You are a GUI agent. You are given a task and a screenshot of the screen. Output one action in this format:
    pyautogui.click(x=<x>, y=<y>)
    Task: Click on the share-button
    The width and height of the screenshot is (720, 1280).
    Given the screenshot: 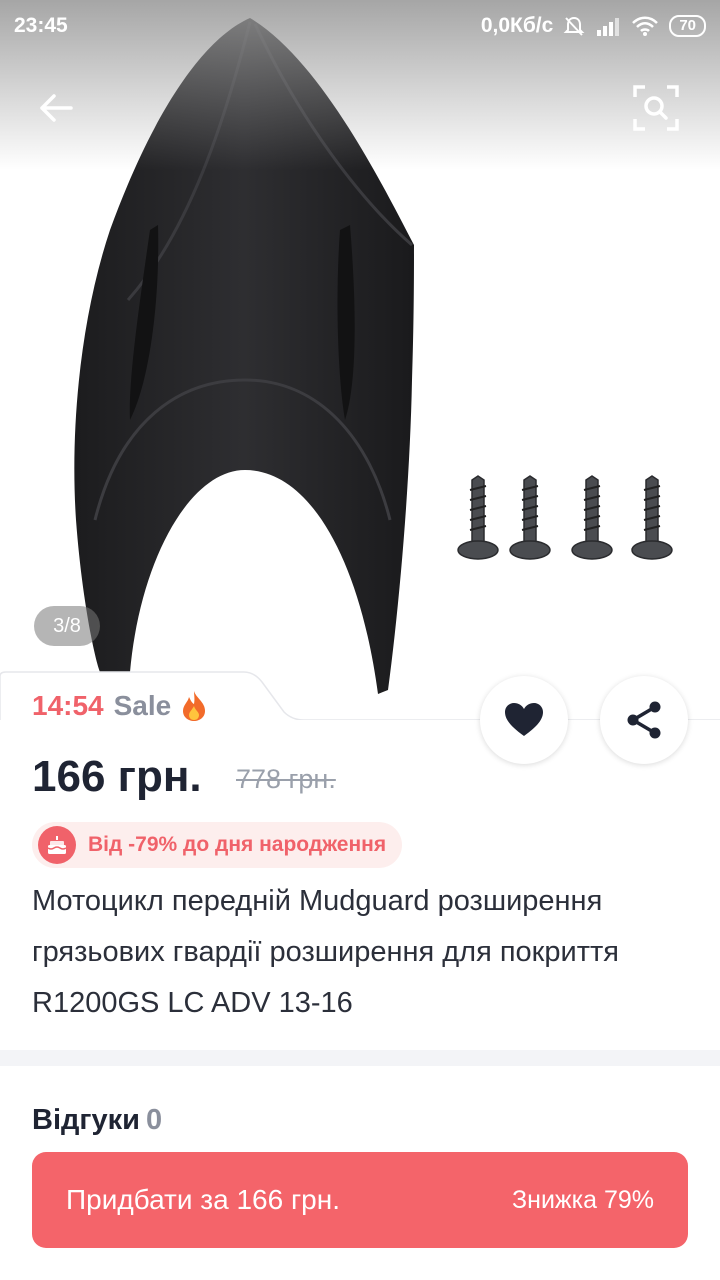 What is the action you would take?
    pyautogui.click(x=644, y=720)
    